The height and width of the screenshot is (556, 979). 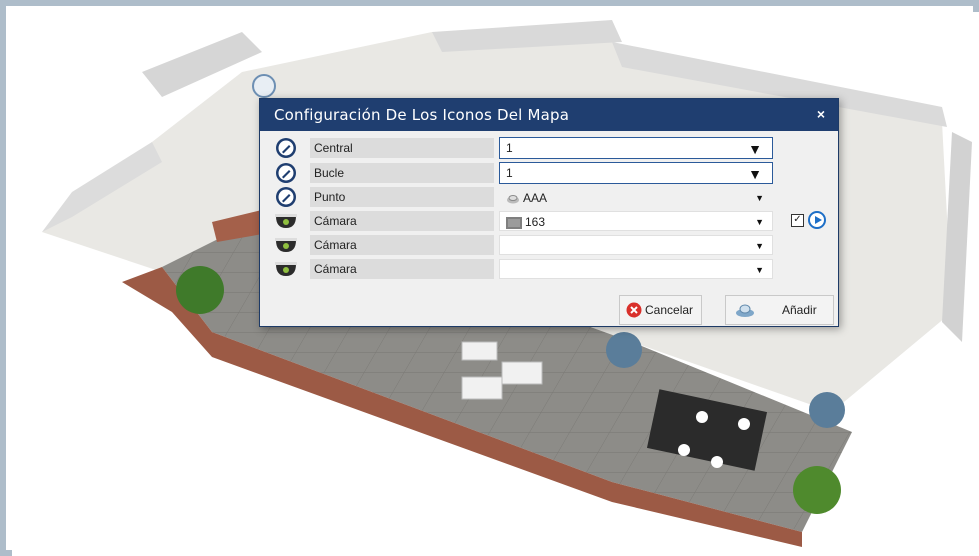 I want to click on punto-select: AAA ▼, so click(x=636, y=197).